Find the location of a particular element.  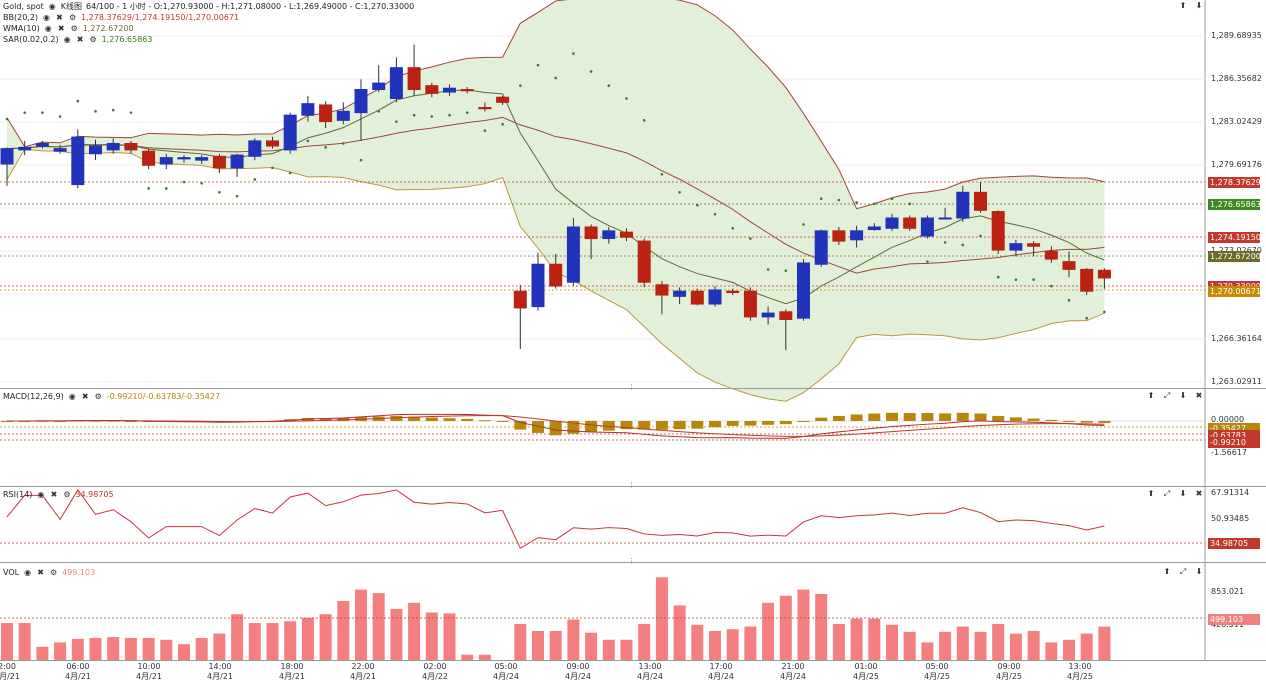

x-tick-date: 4月/21 is located at coordinates (363, 676).